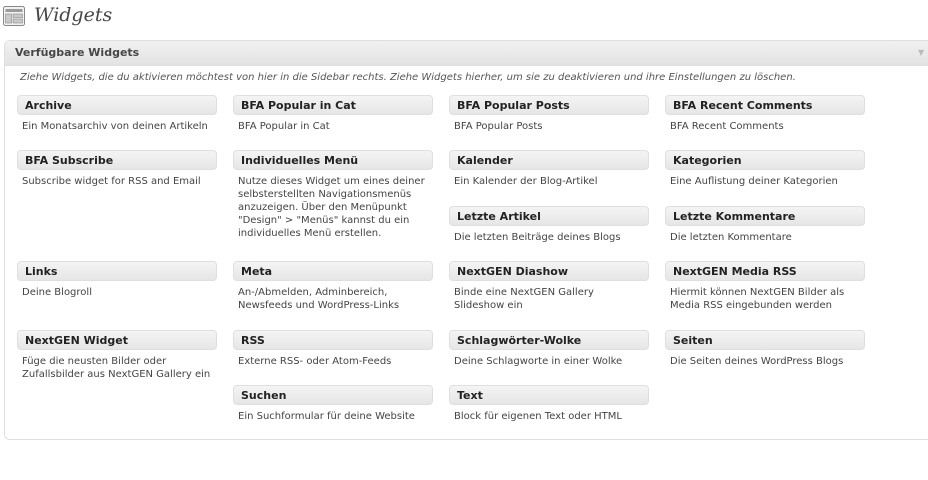 The height and width of the screenshot is (480, 928). Describe the element at coordinates (333, 395) in the screenshot. I see `widget-handle: Suchen` at that location.